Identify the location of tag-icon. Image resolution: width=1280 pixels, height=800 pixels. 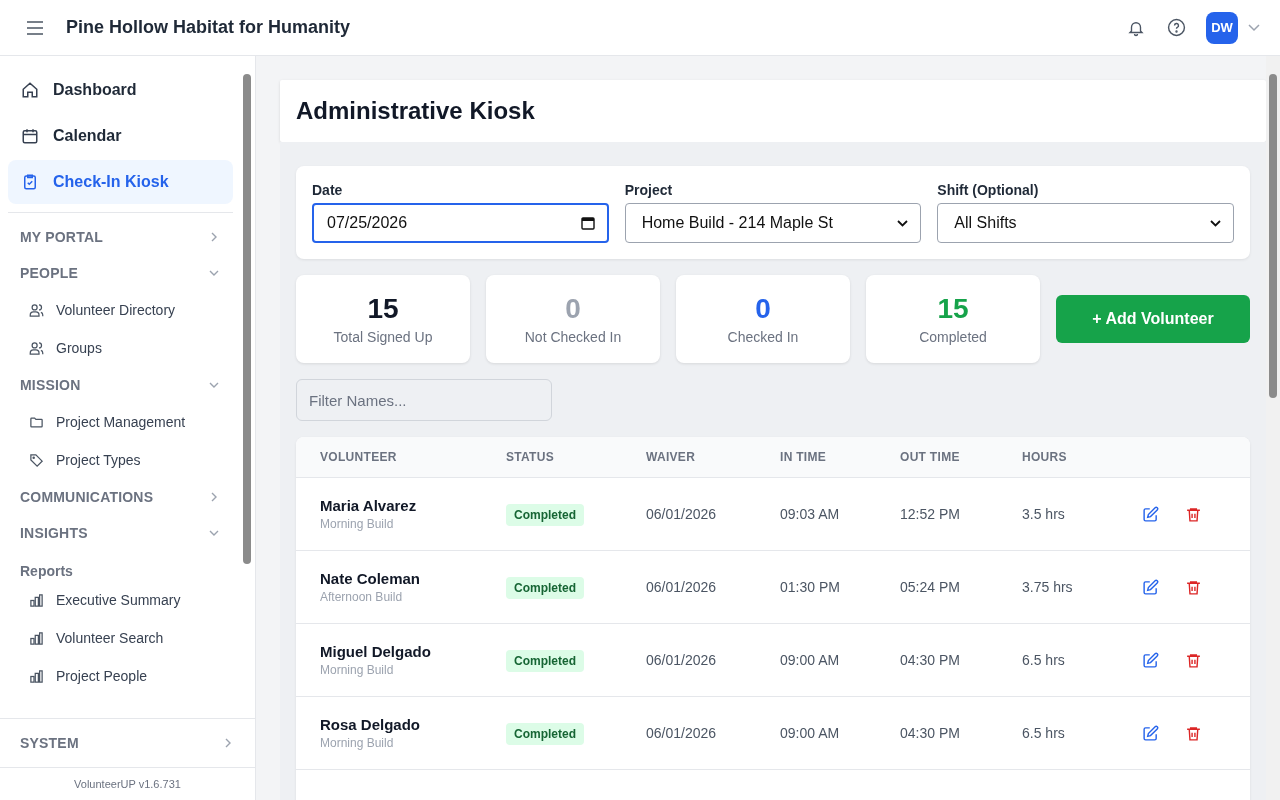
(36, 460).